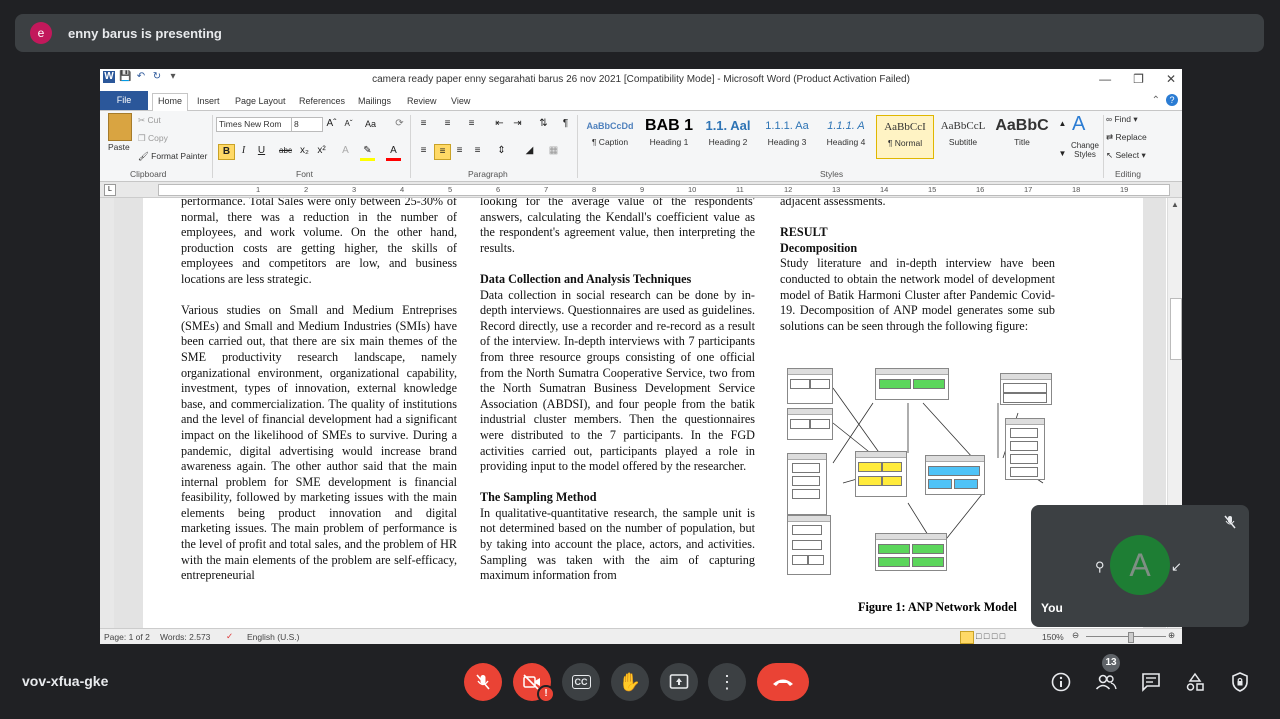 This screenshot has height=719, width=1280. I want to click on font-size-select: 8, so click(307, 124).